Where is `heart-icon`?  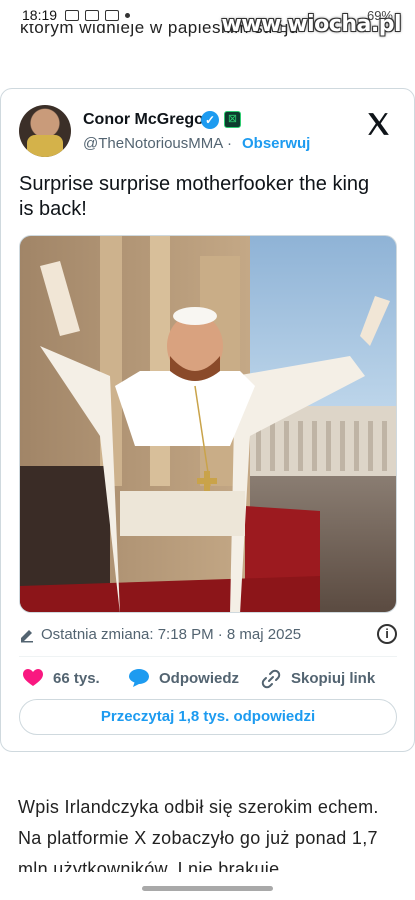
heart-icon is located at coordinates (33, 678).